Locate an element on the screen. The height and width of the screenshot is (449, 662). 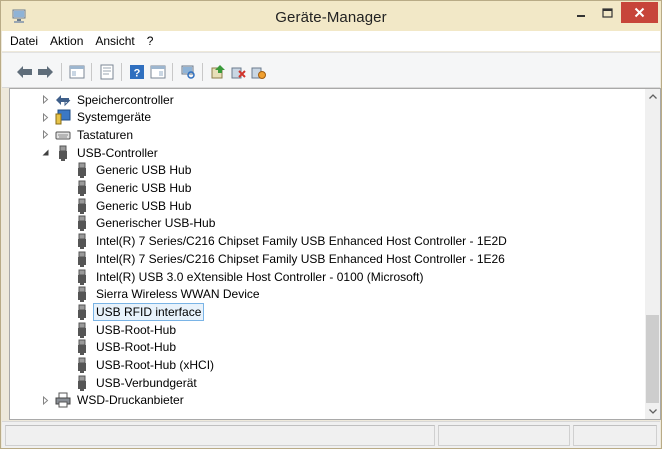
uninstall-device-button is located at coordinates (258, 72).